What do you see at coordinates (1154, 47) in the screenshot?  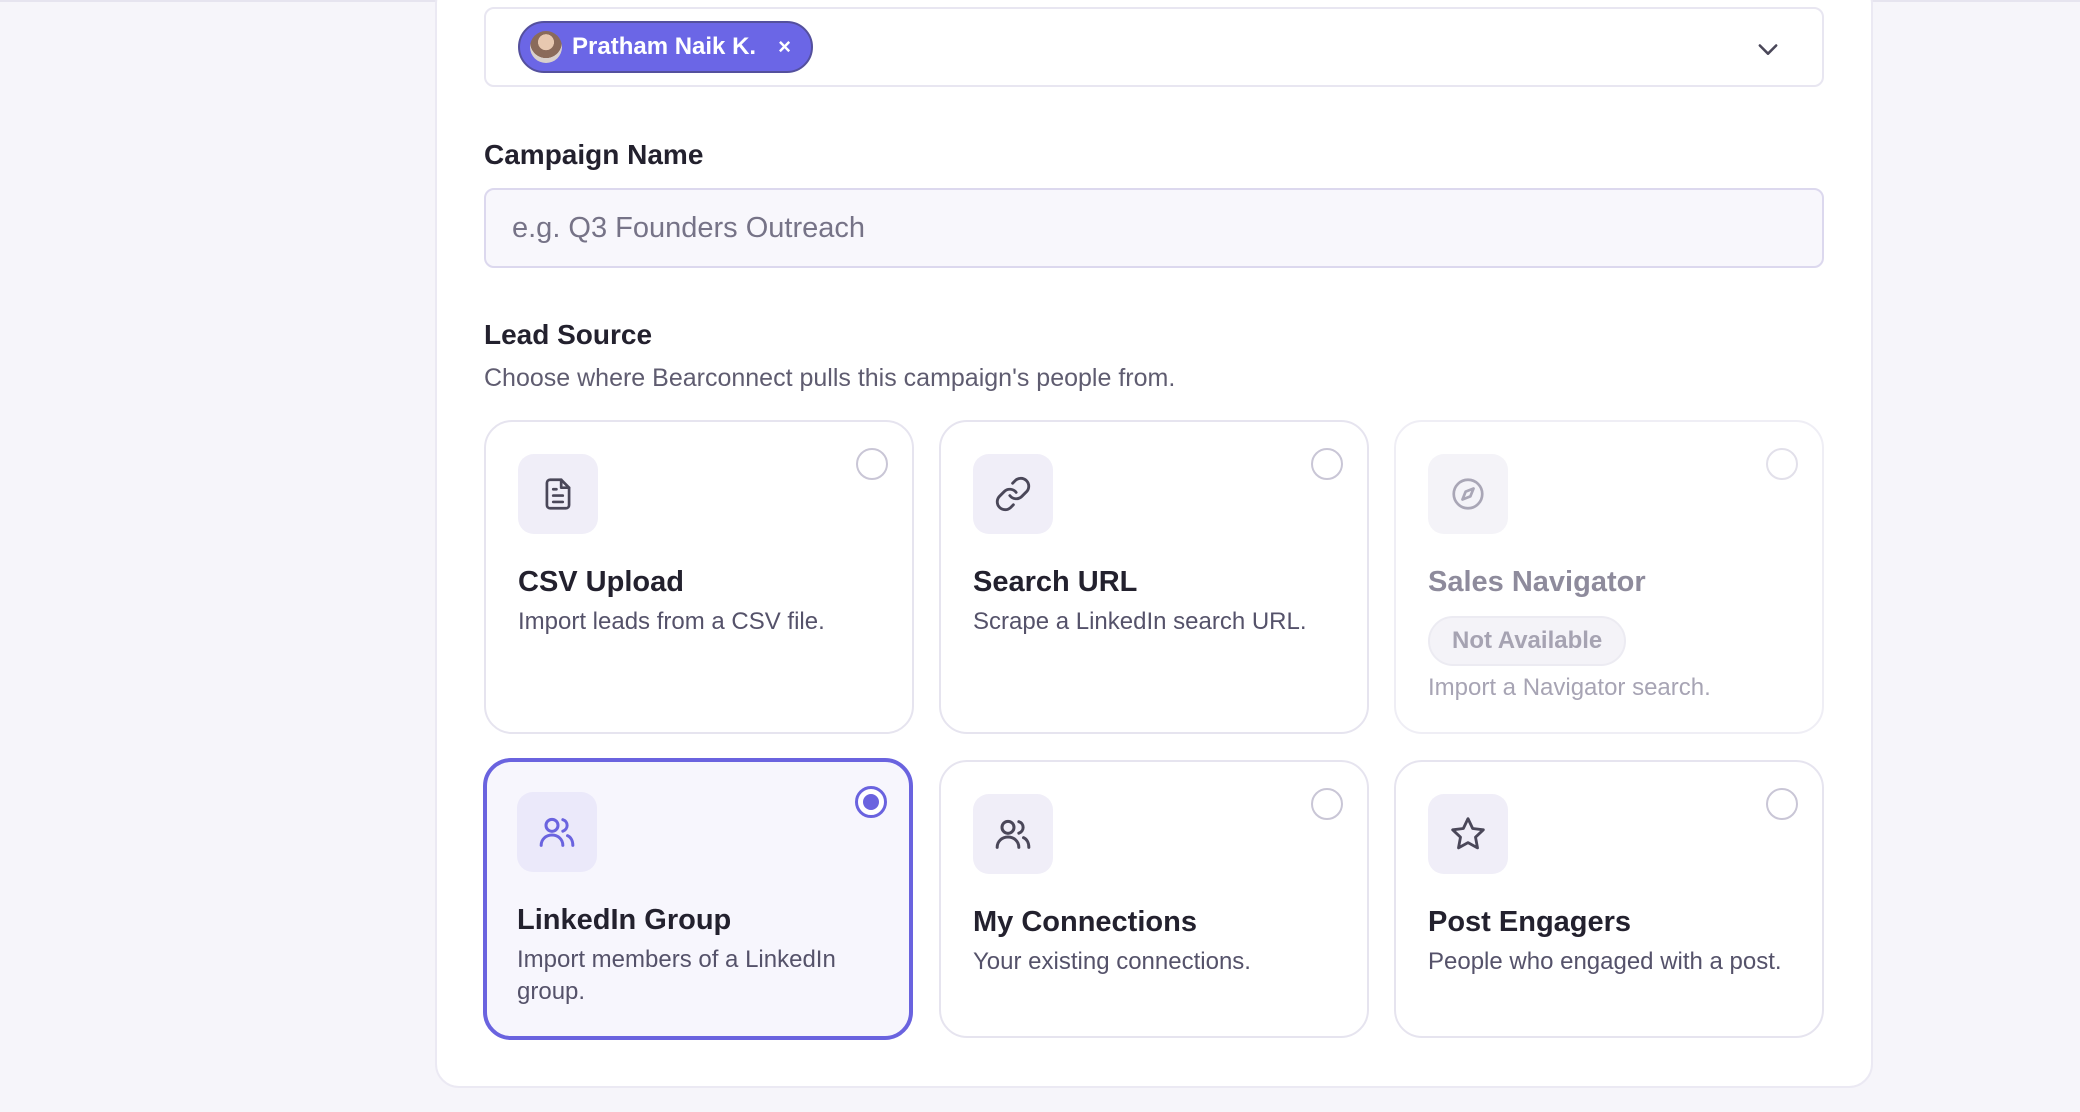 I see `account-select: Pratham Naik K. ×` at bounding box center [1154, 47].